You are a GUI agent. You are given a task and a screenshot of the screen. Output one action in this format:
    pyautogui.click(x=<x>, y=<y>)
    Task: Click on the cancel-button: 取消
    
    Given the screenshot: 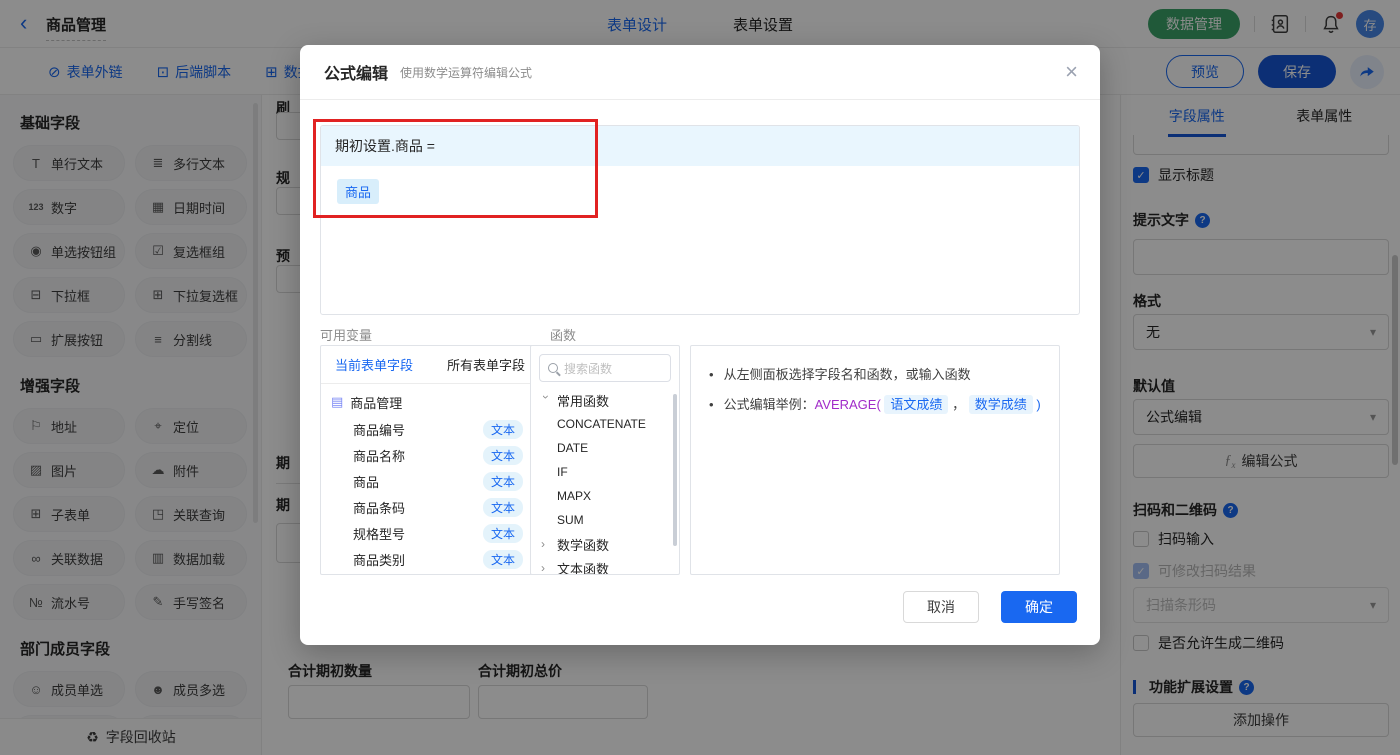 What is the action you would take?
    pyautogui.click(x=941, y=607)
    